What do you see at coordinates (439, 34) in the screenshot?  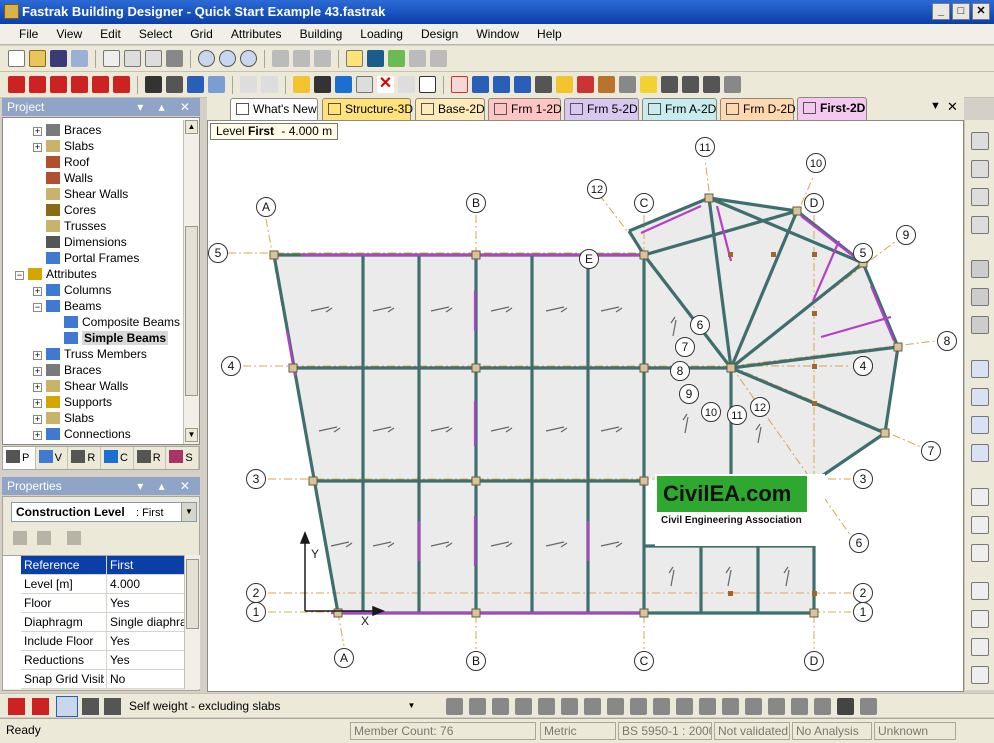 I see `menu-design: Design` at bounding box center [439, 34].